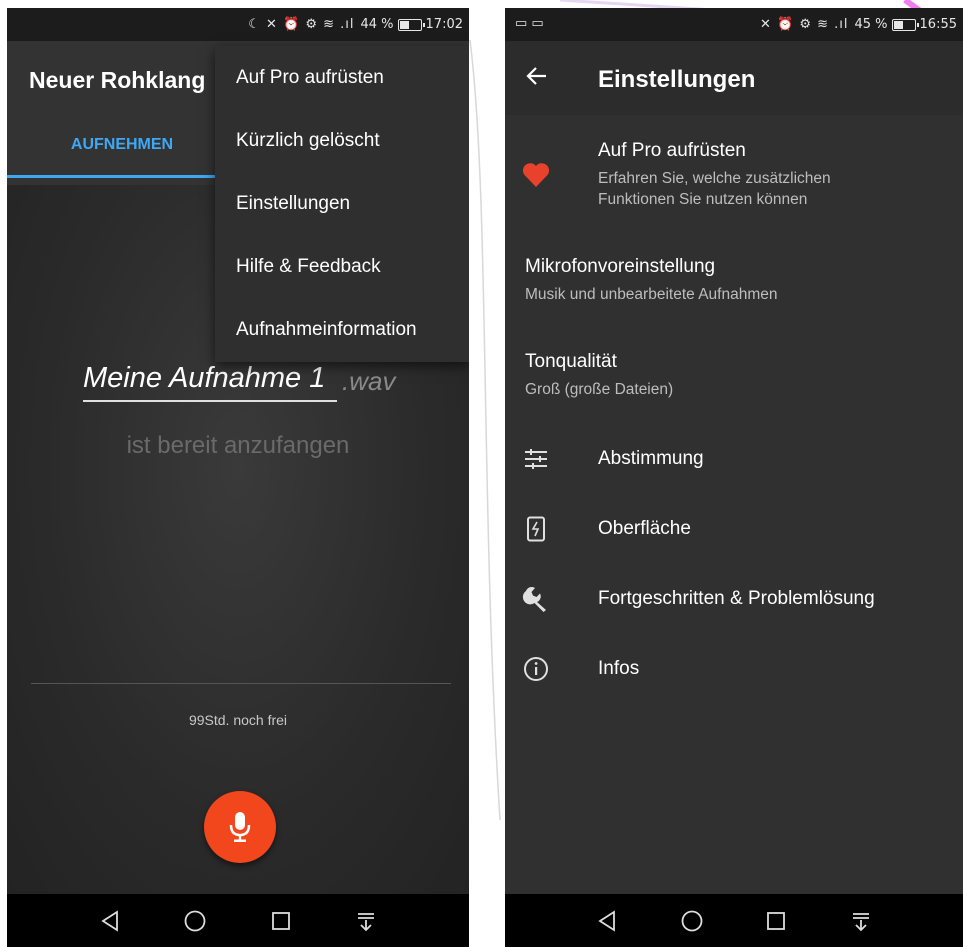 The height and width of the screenshot is (947, 963). I want to click on status-bar: ☾ ✕ ⏰ ⚙ ≋ .ıl 44 % 17:02, so click(238, 24).